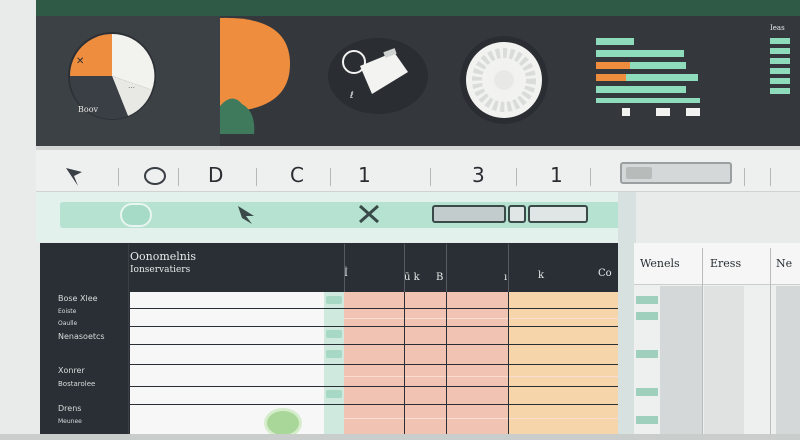  What do you see at coordinates (517, 214) in the screenshot?
I see `range-slider-handle` at bounding box center [517, 214].